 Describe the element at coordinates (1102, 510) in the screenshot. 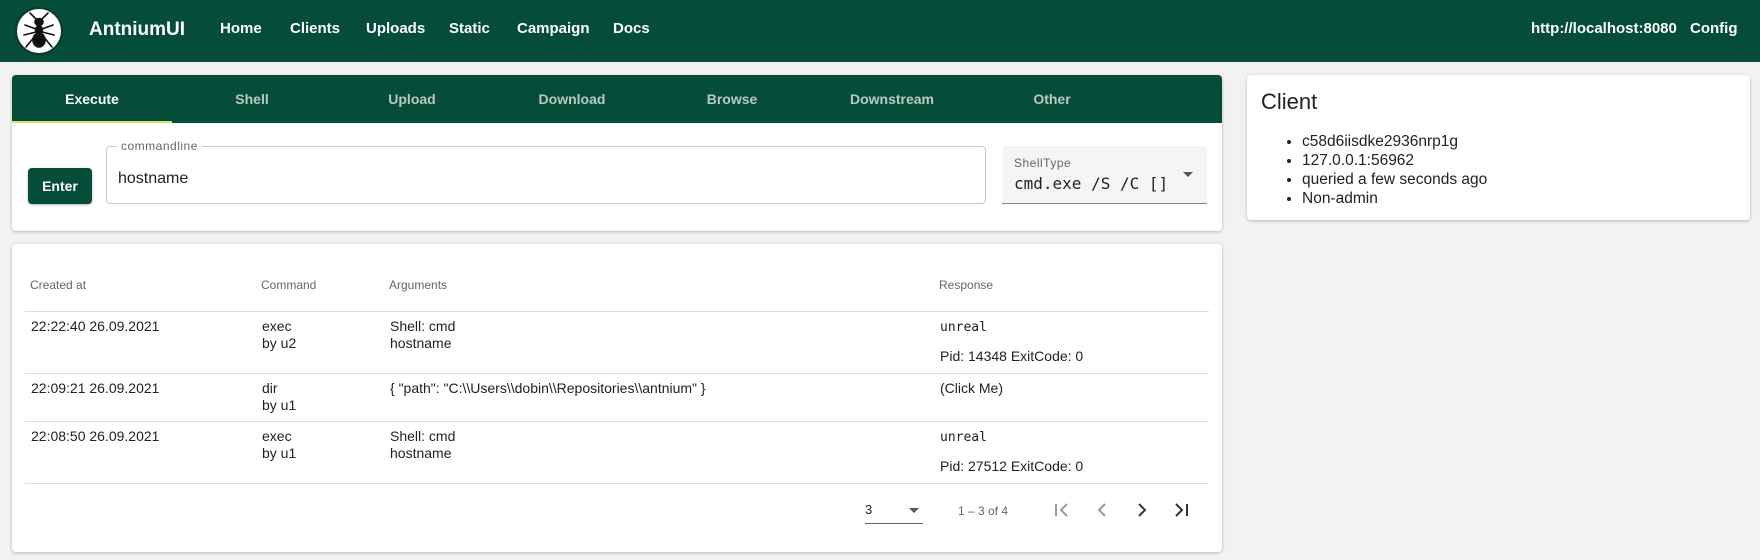

I see `prev-page-icon` at that location.